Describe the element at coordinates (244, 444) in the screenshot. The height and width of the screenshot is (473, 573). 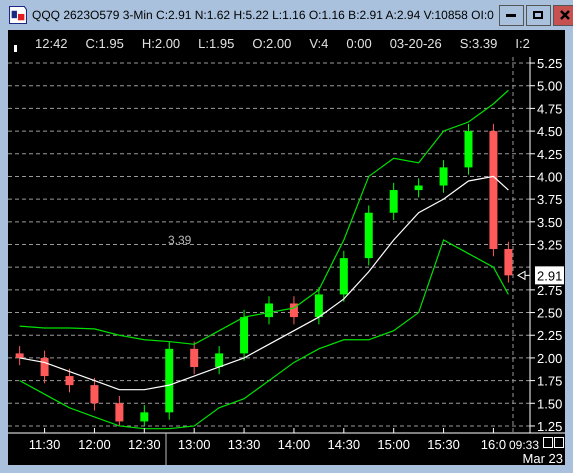
I see `x-tick-label: 13:30` at that location.